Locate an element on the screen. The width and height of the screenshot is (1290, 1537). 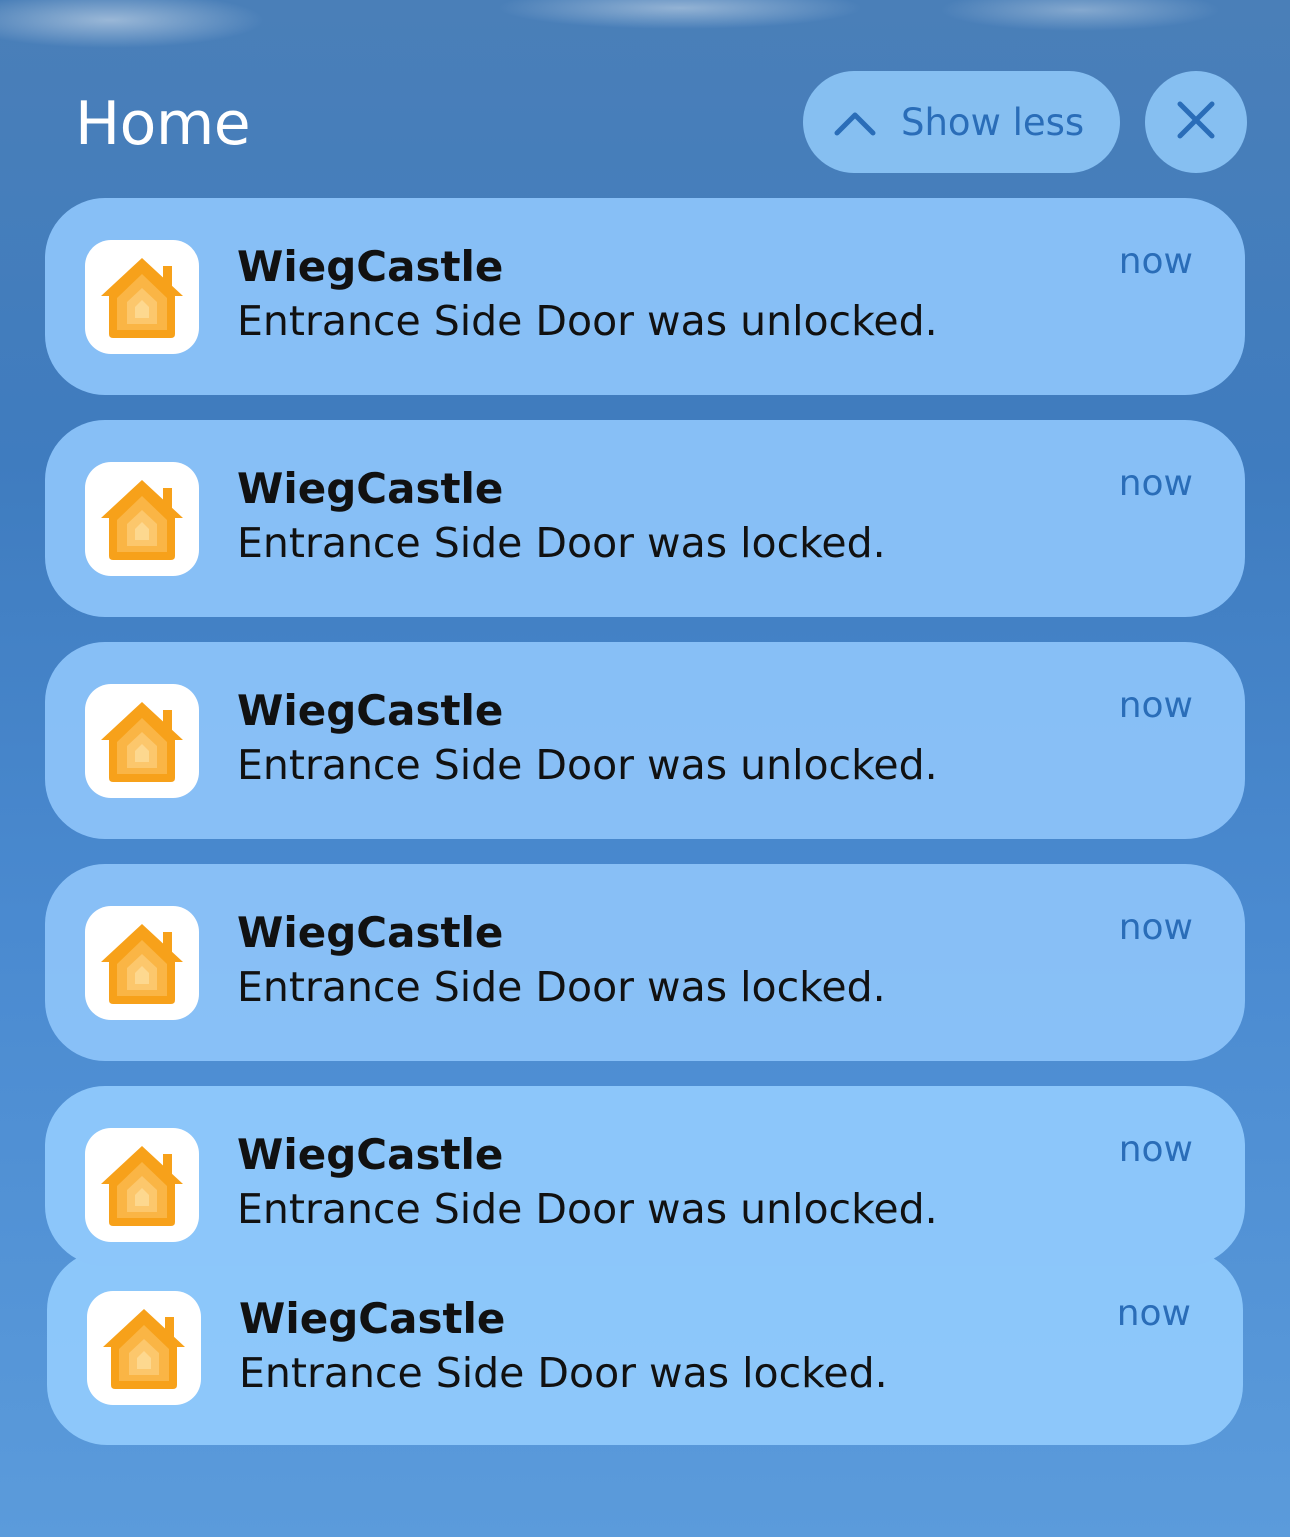
show-less-button: Show less is located at coordinates (961, 122).